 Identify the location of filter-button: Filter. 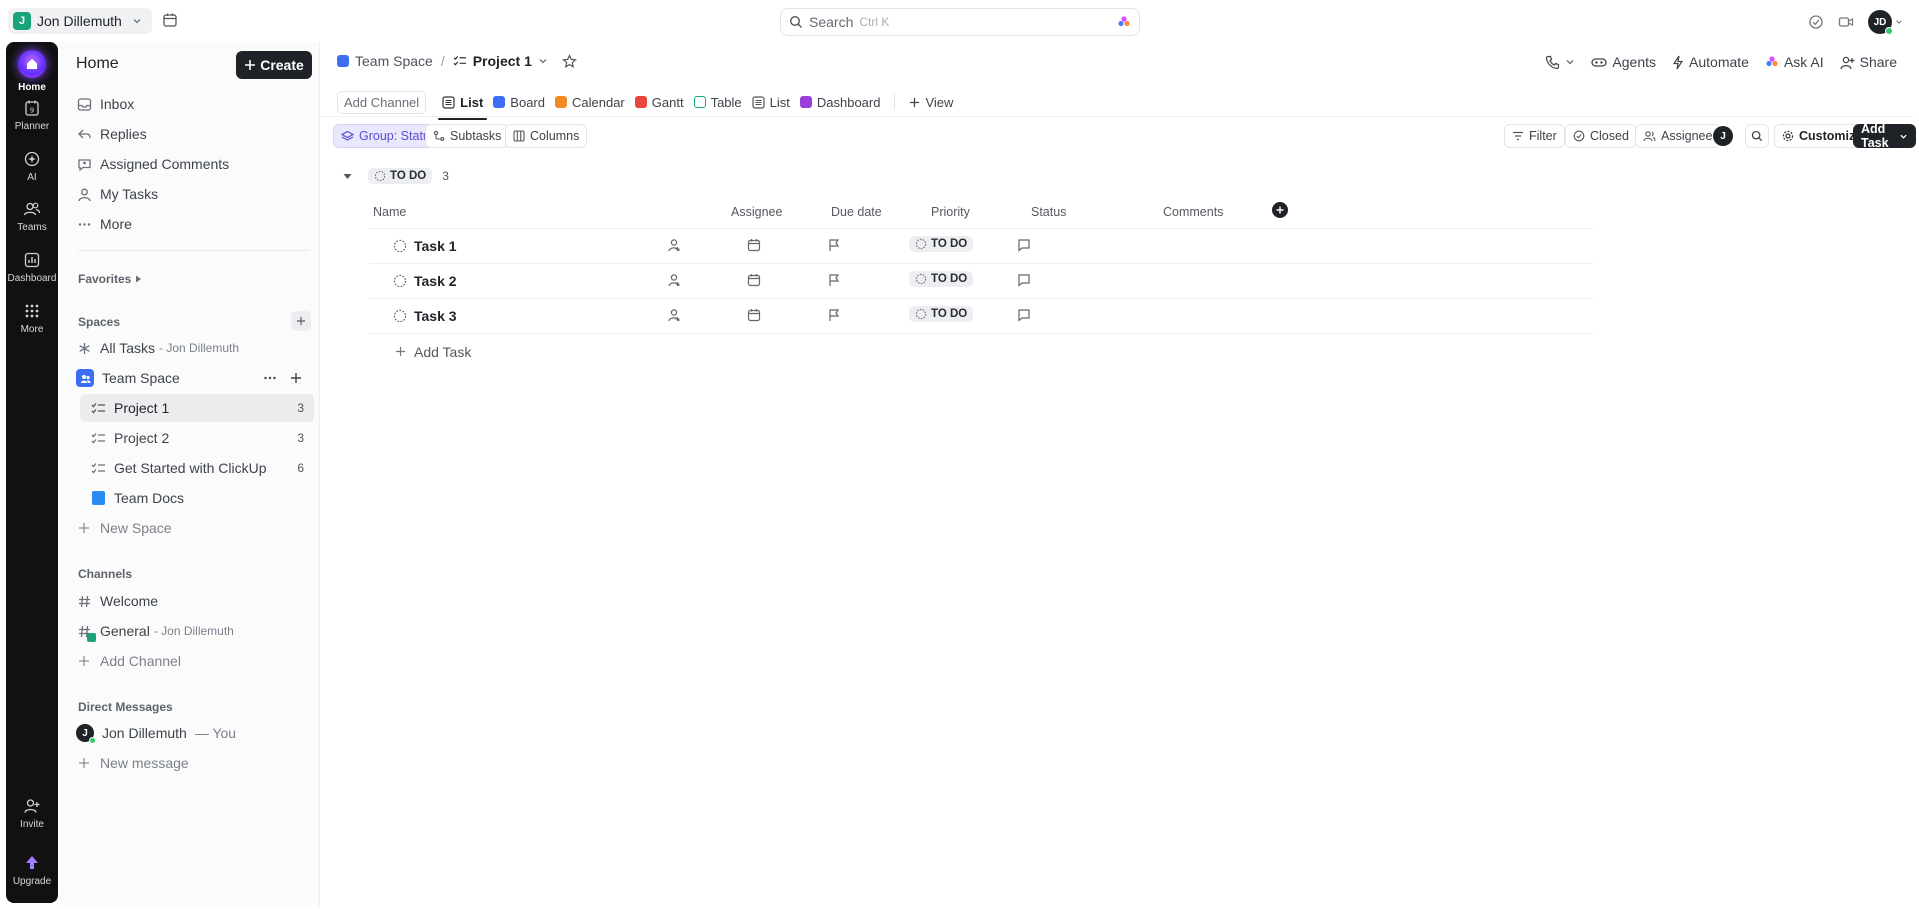
(1534, 136).